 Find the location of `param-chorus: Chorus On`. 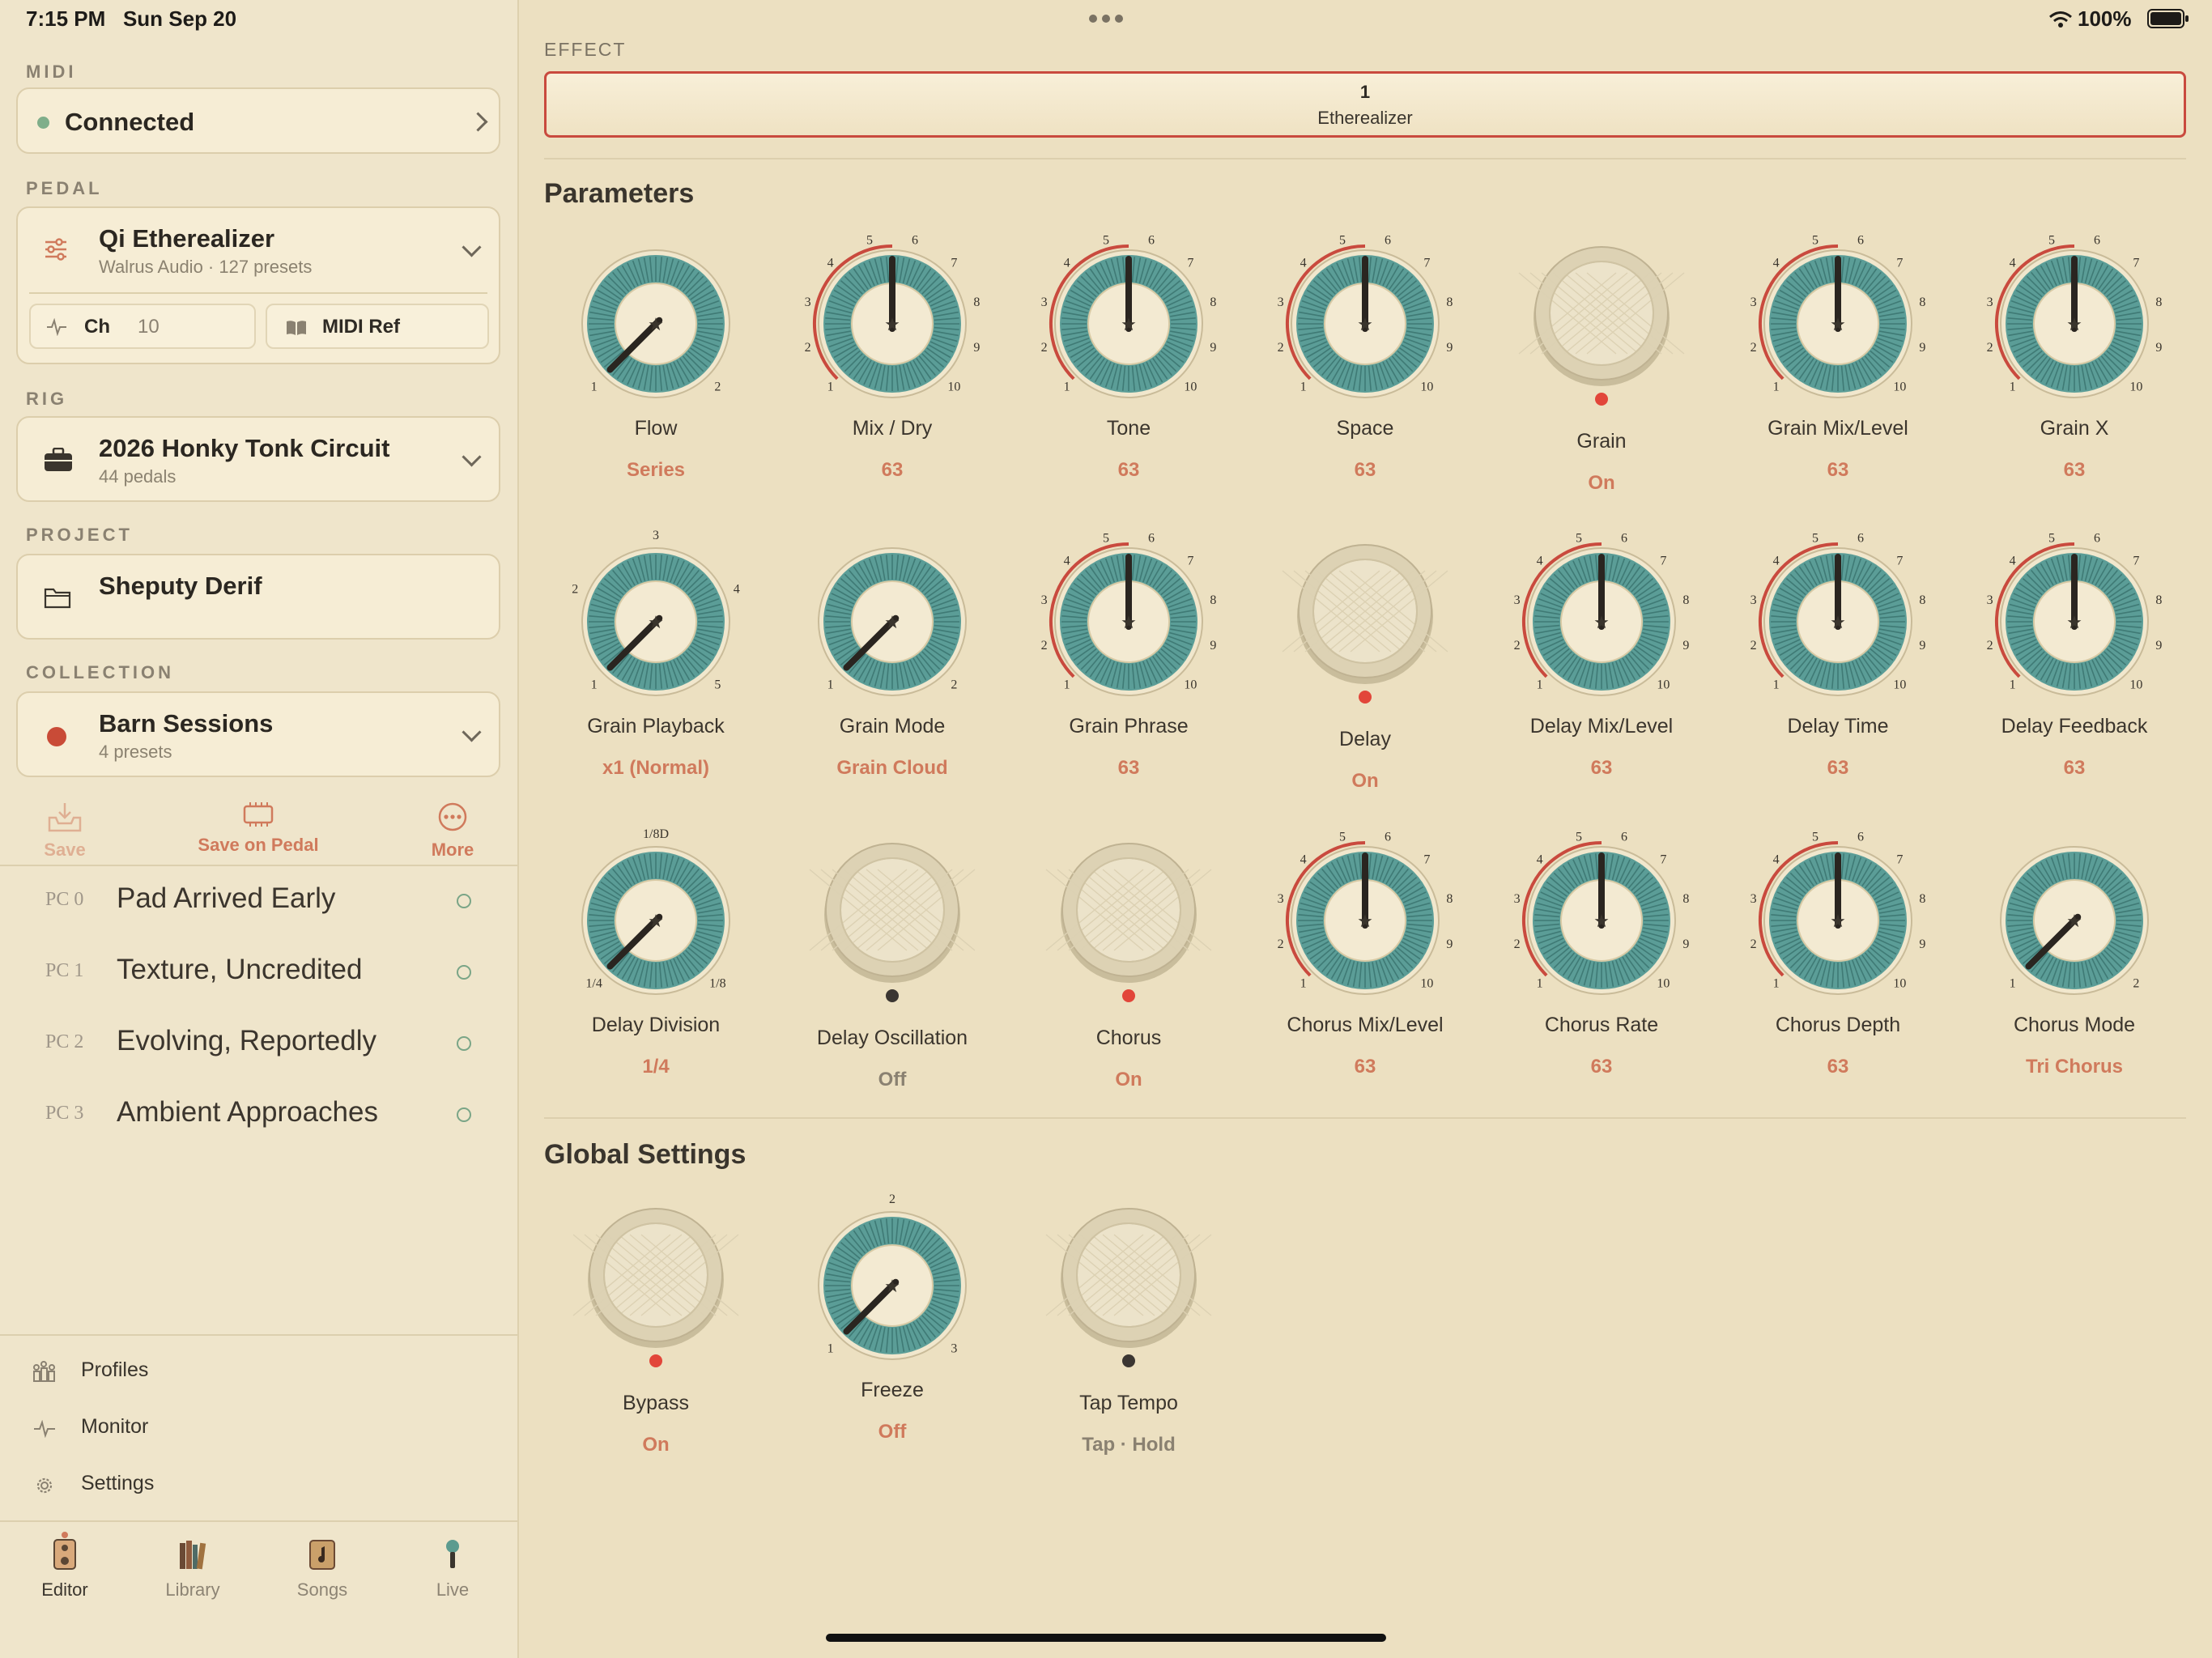

param-chorus: Chorus On is located at coordinates (1129, 954).